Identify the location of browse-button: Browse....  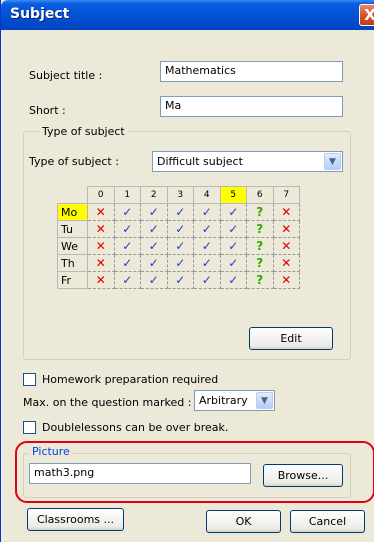
(303, 475).